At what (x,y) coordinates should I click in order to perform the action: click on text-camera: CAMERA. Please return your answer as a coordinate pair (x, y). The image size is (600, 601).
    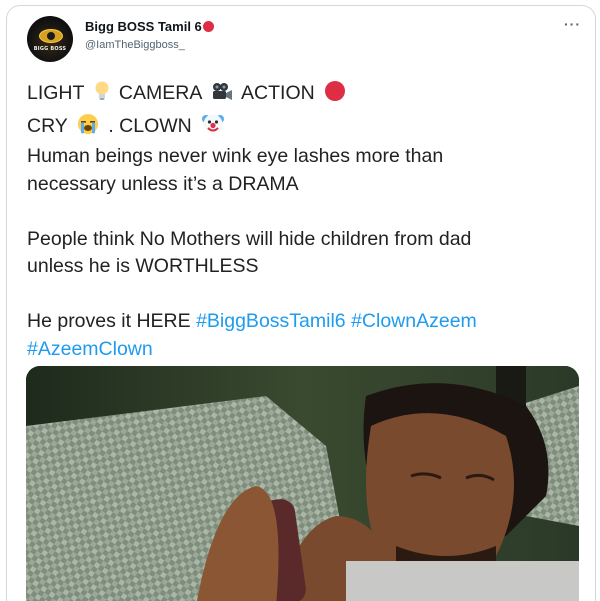
    Looking at the image, I should click on (160, 93).